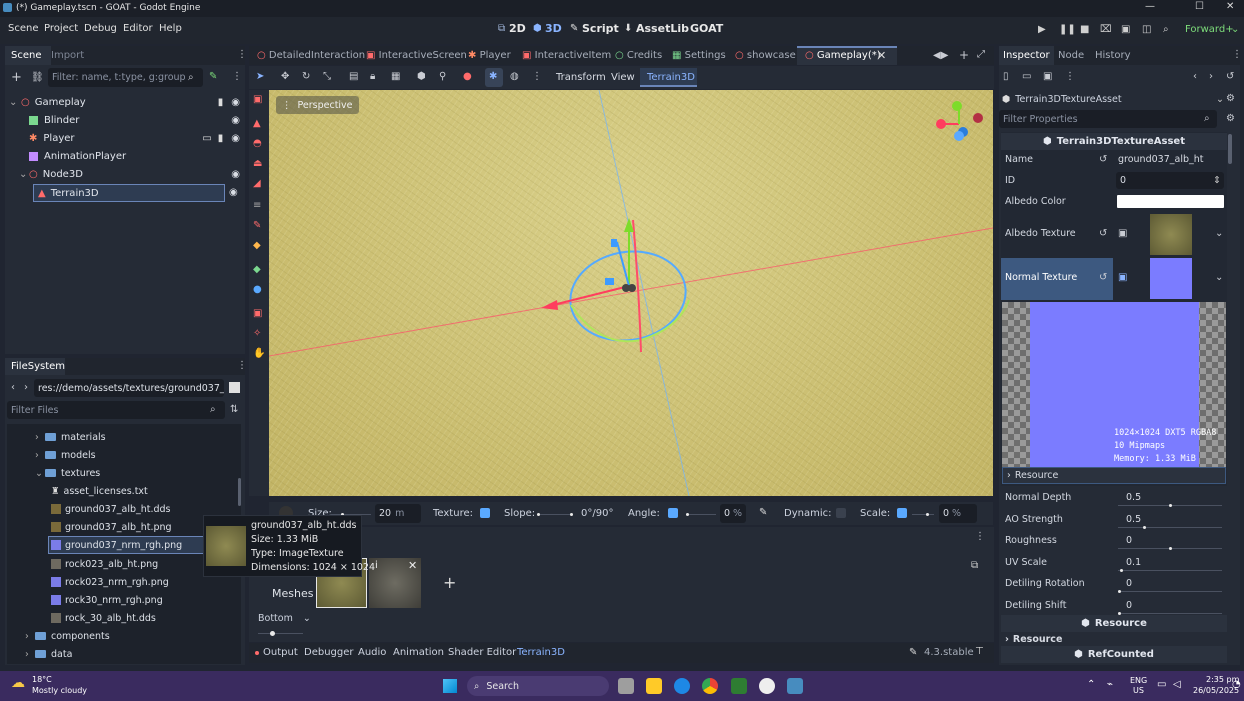 This screenshot has width=1244, height=701. What do you see at coordinates (234, 387) in the screenshot?
I see `split-mode-icon` at bounding box center [234, 387].